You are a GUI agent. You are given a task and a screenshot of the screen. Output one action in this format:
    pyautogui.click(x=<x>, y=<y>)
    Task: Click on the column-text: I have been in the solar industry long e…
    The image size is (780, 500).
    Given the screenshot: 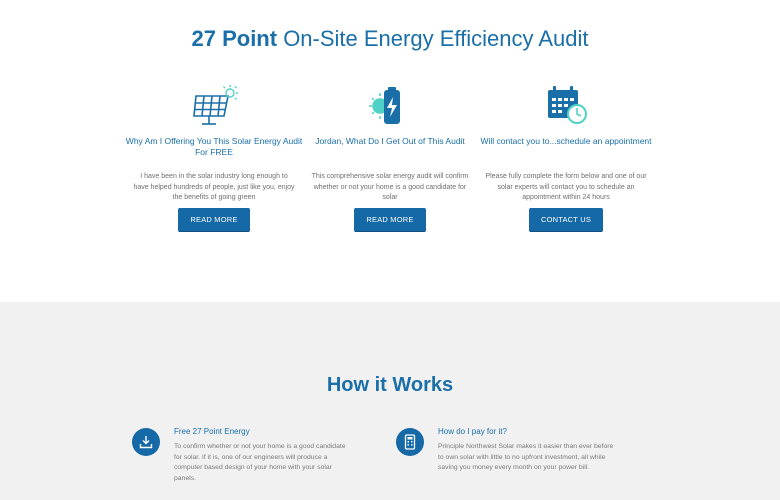 What is the action you would take?
    pyautogui.click(x=214, y=187)
    